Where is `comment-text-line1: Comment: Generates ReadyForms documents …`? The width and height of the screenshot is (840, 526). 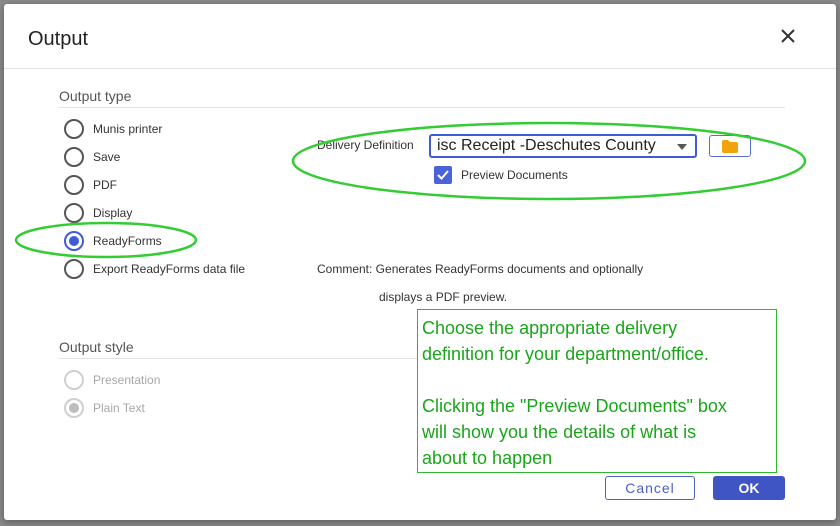 comment-text-line1: Comment: Generates ReadyForms documents … is located at coordinates (480, 269).